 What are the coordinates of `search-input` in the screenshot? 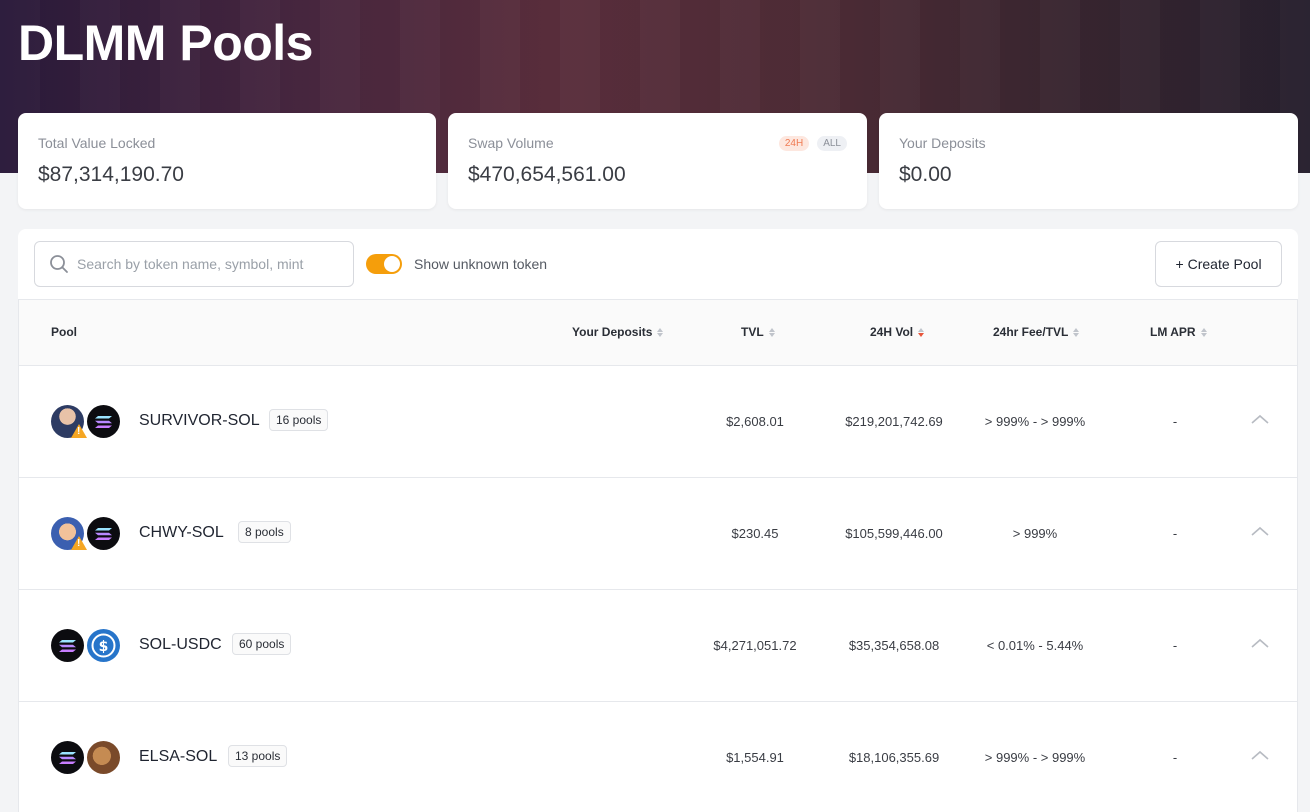 It's located at (207, 264).